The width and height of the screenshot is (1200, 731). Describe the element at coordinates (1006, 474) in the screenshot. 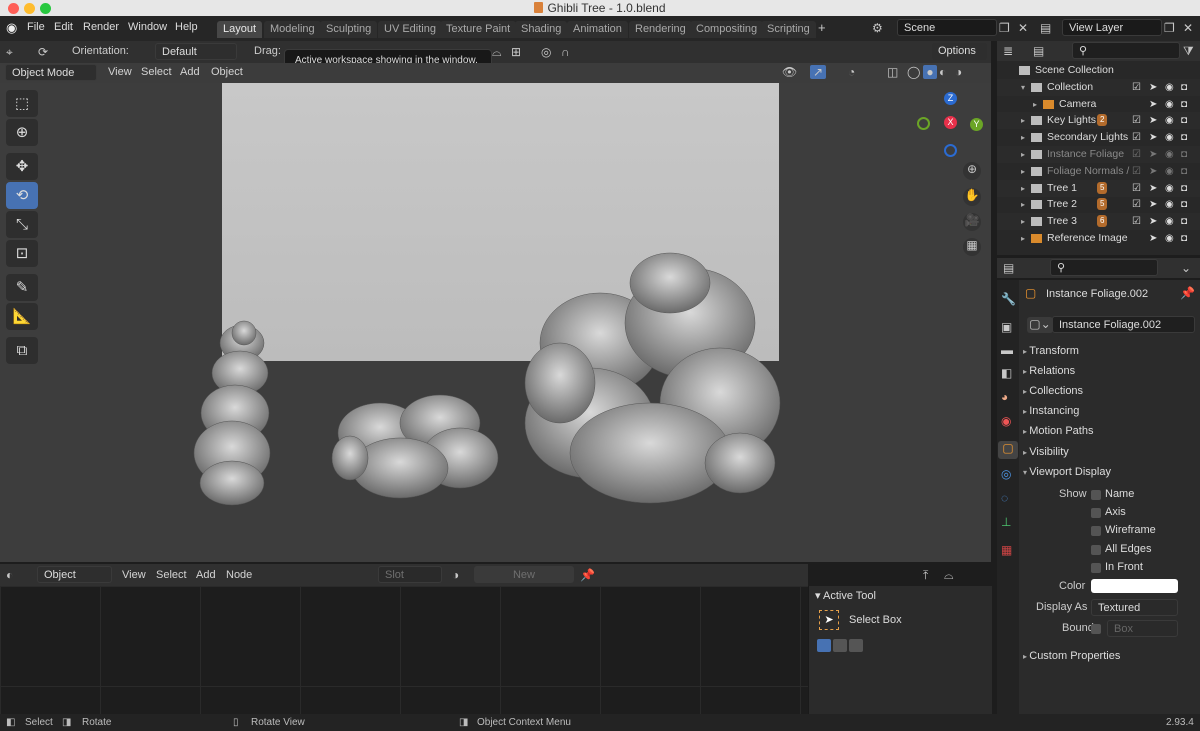

I see `modifier-tab-icon: ◎` at that location.